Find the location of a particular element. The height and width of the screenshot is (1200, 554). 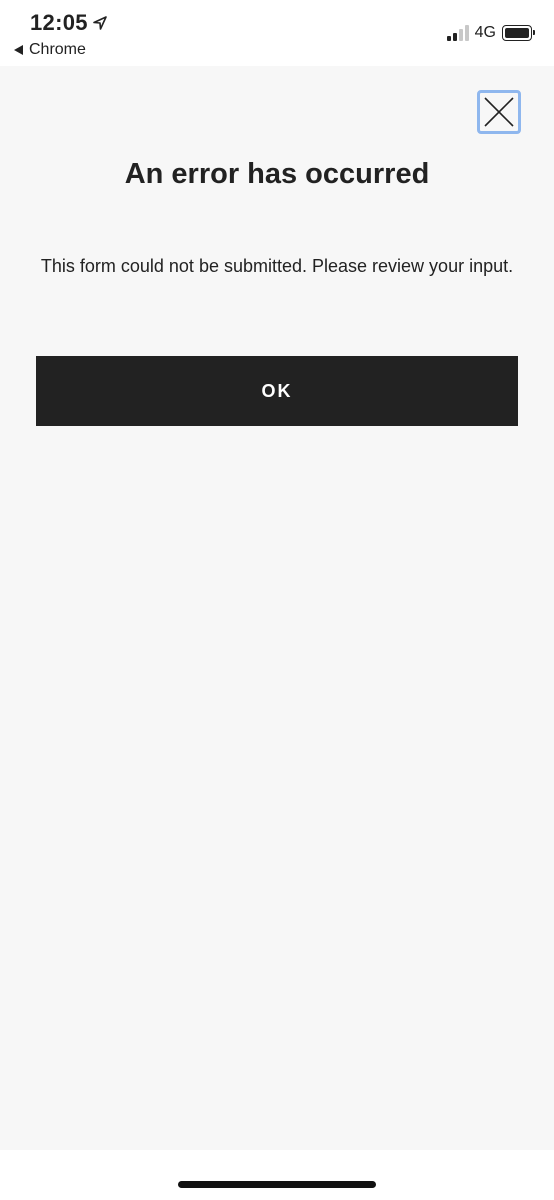

back-to-app-link: Chrome is located at coordinates (50, 50).